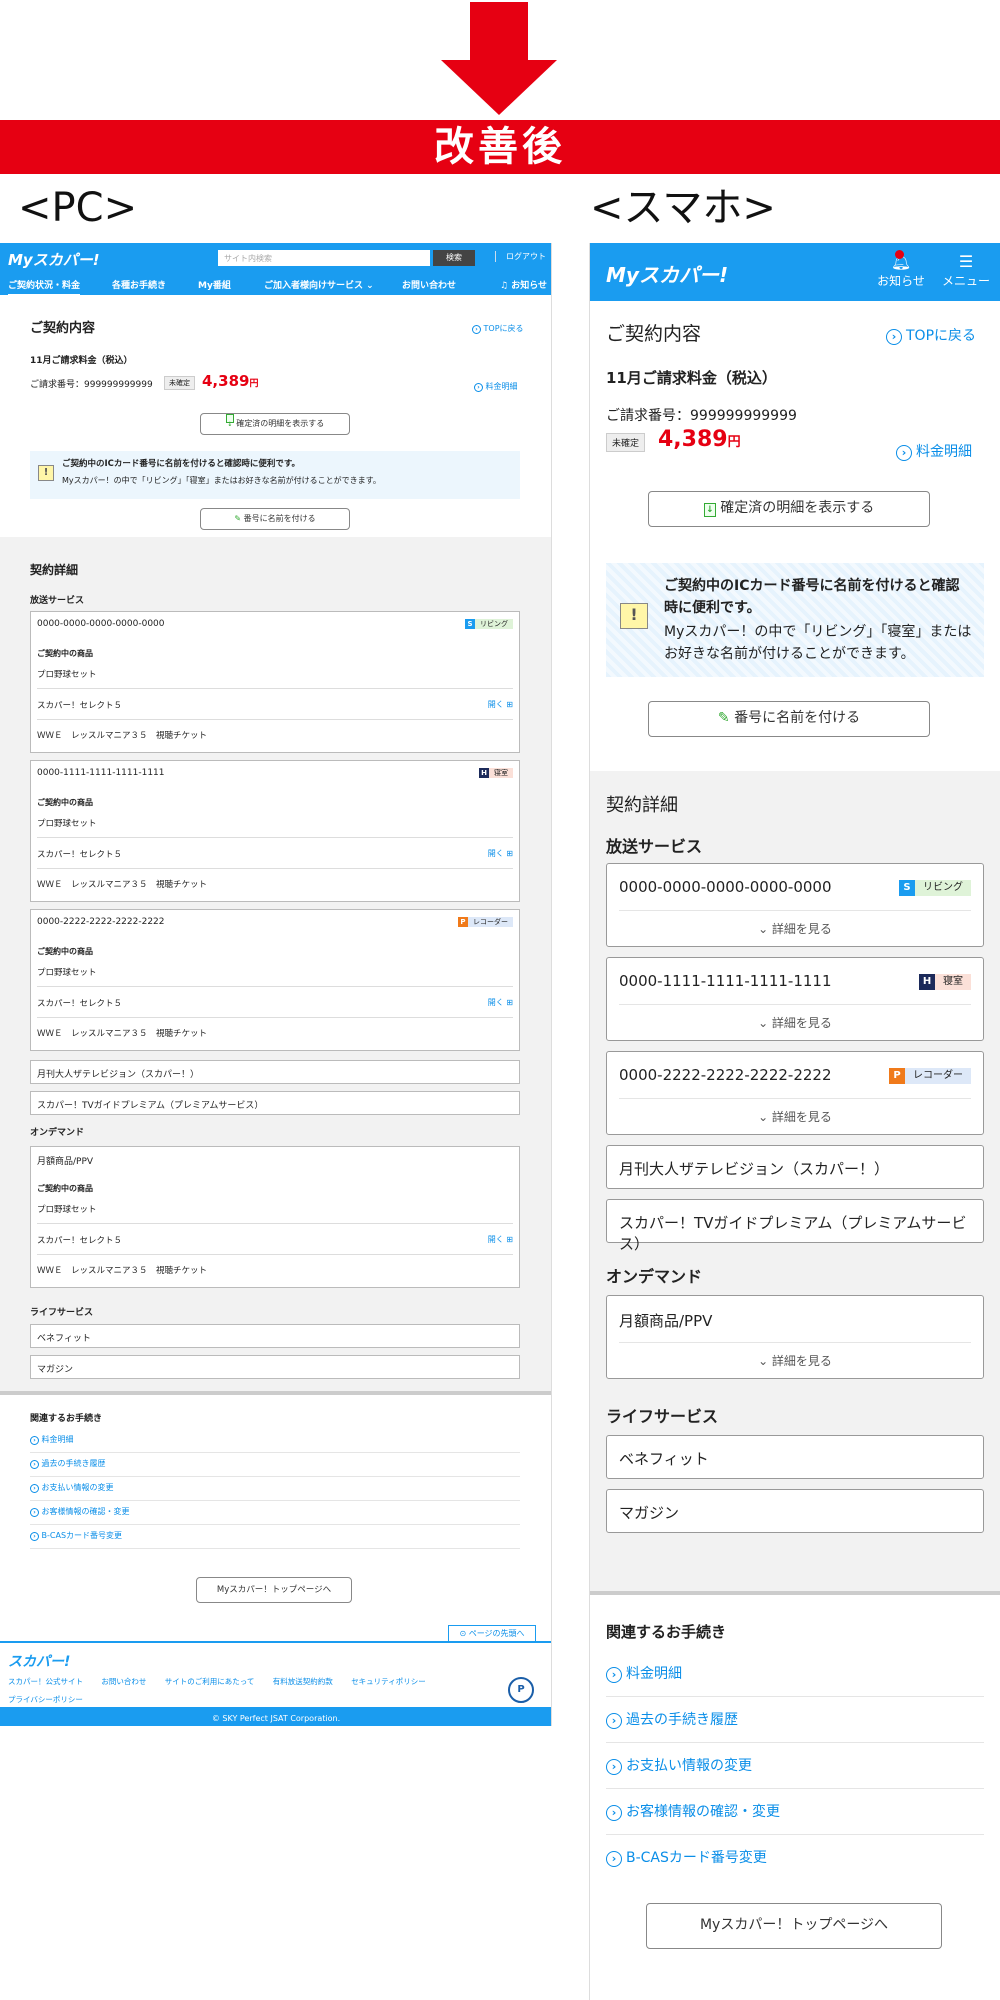 This screenshot has height=2000, width=1000. What do you see at coordinates (429, 284) in the screenshot?
I see `pc-nav-contact: お問い合わせ` at bounding box center [429, 284].